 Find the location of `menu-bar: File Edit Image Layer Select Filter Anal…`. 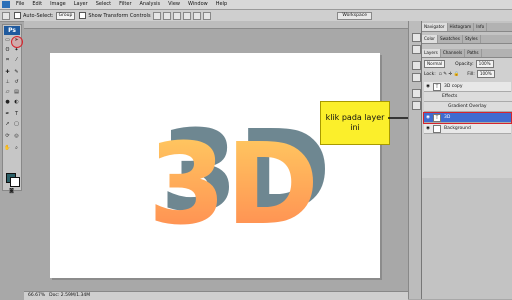

menu-bar: File Edit Image Layer Select Filter Anal… is located at coordinates (256, 5).